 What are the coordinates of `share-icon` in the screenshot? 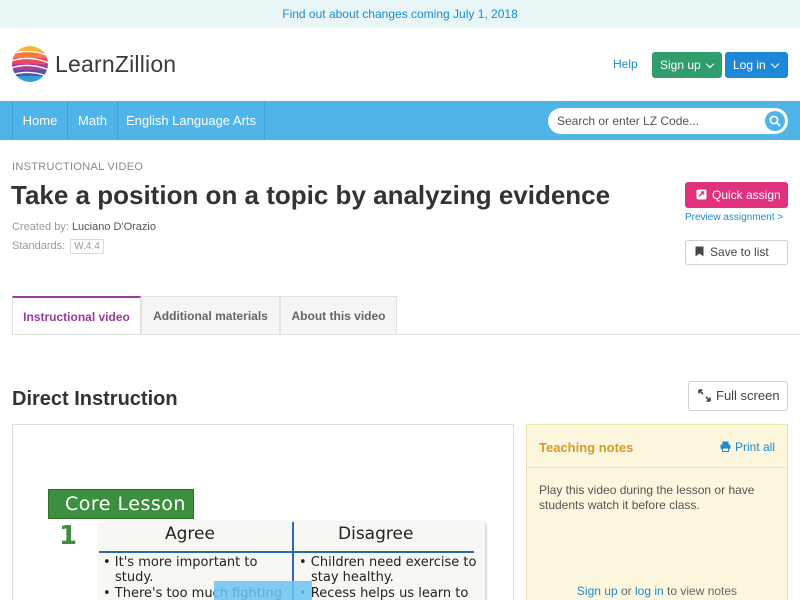 It's located at (701, 194).